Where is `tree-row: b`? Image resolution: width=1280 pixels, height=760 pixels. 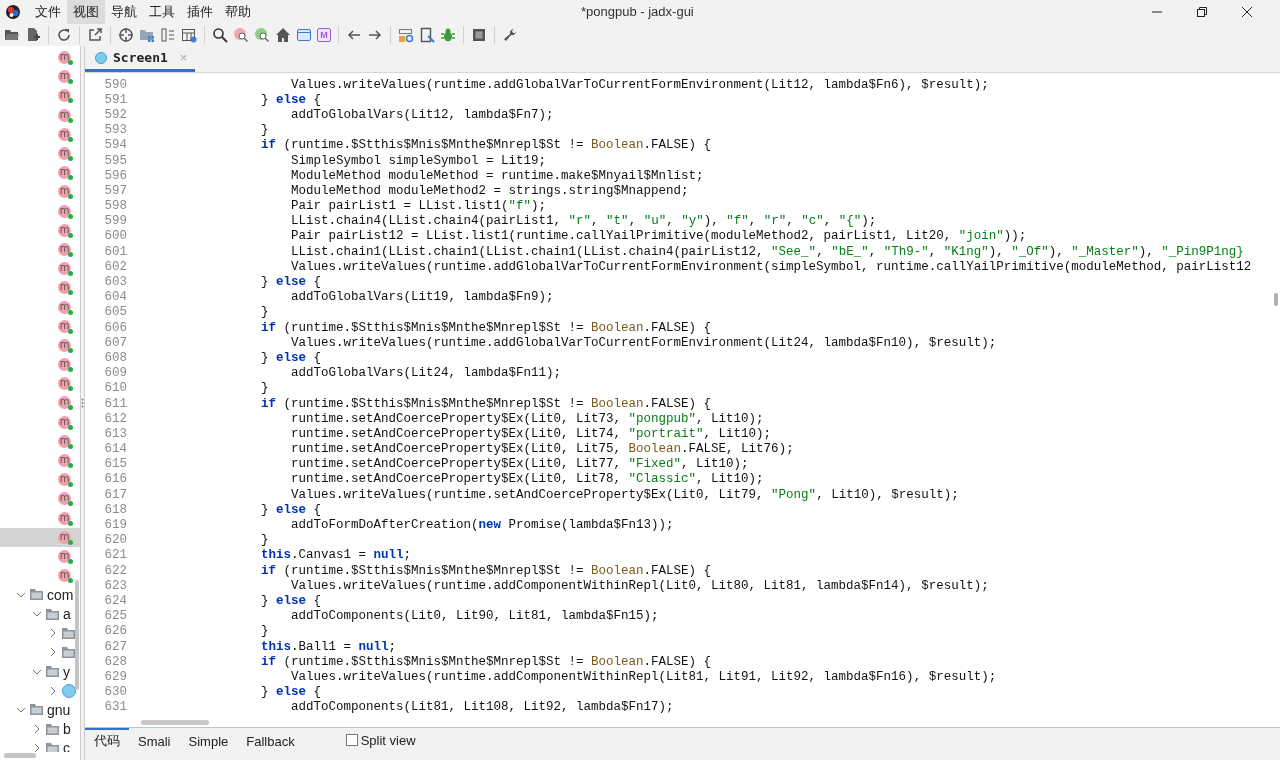 tree-row: b is located at coordinates (40, 729).